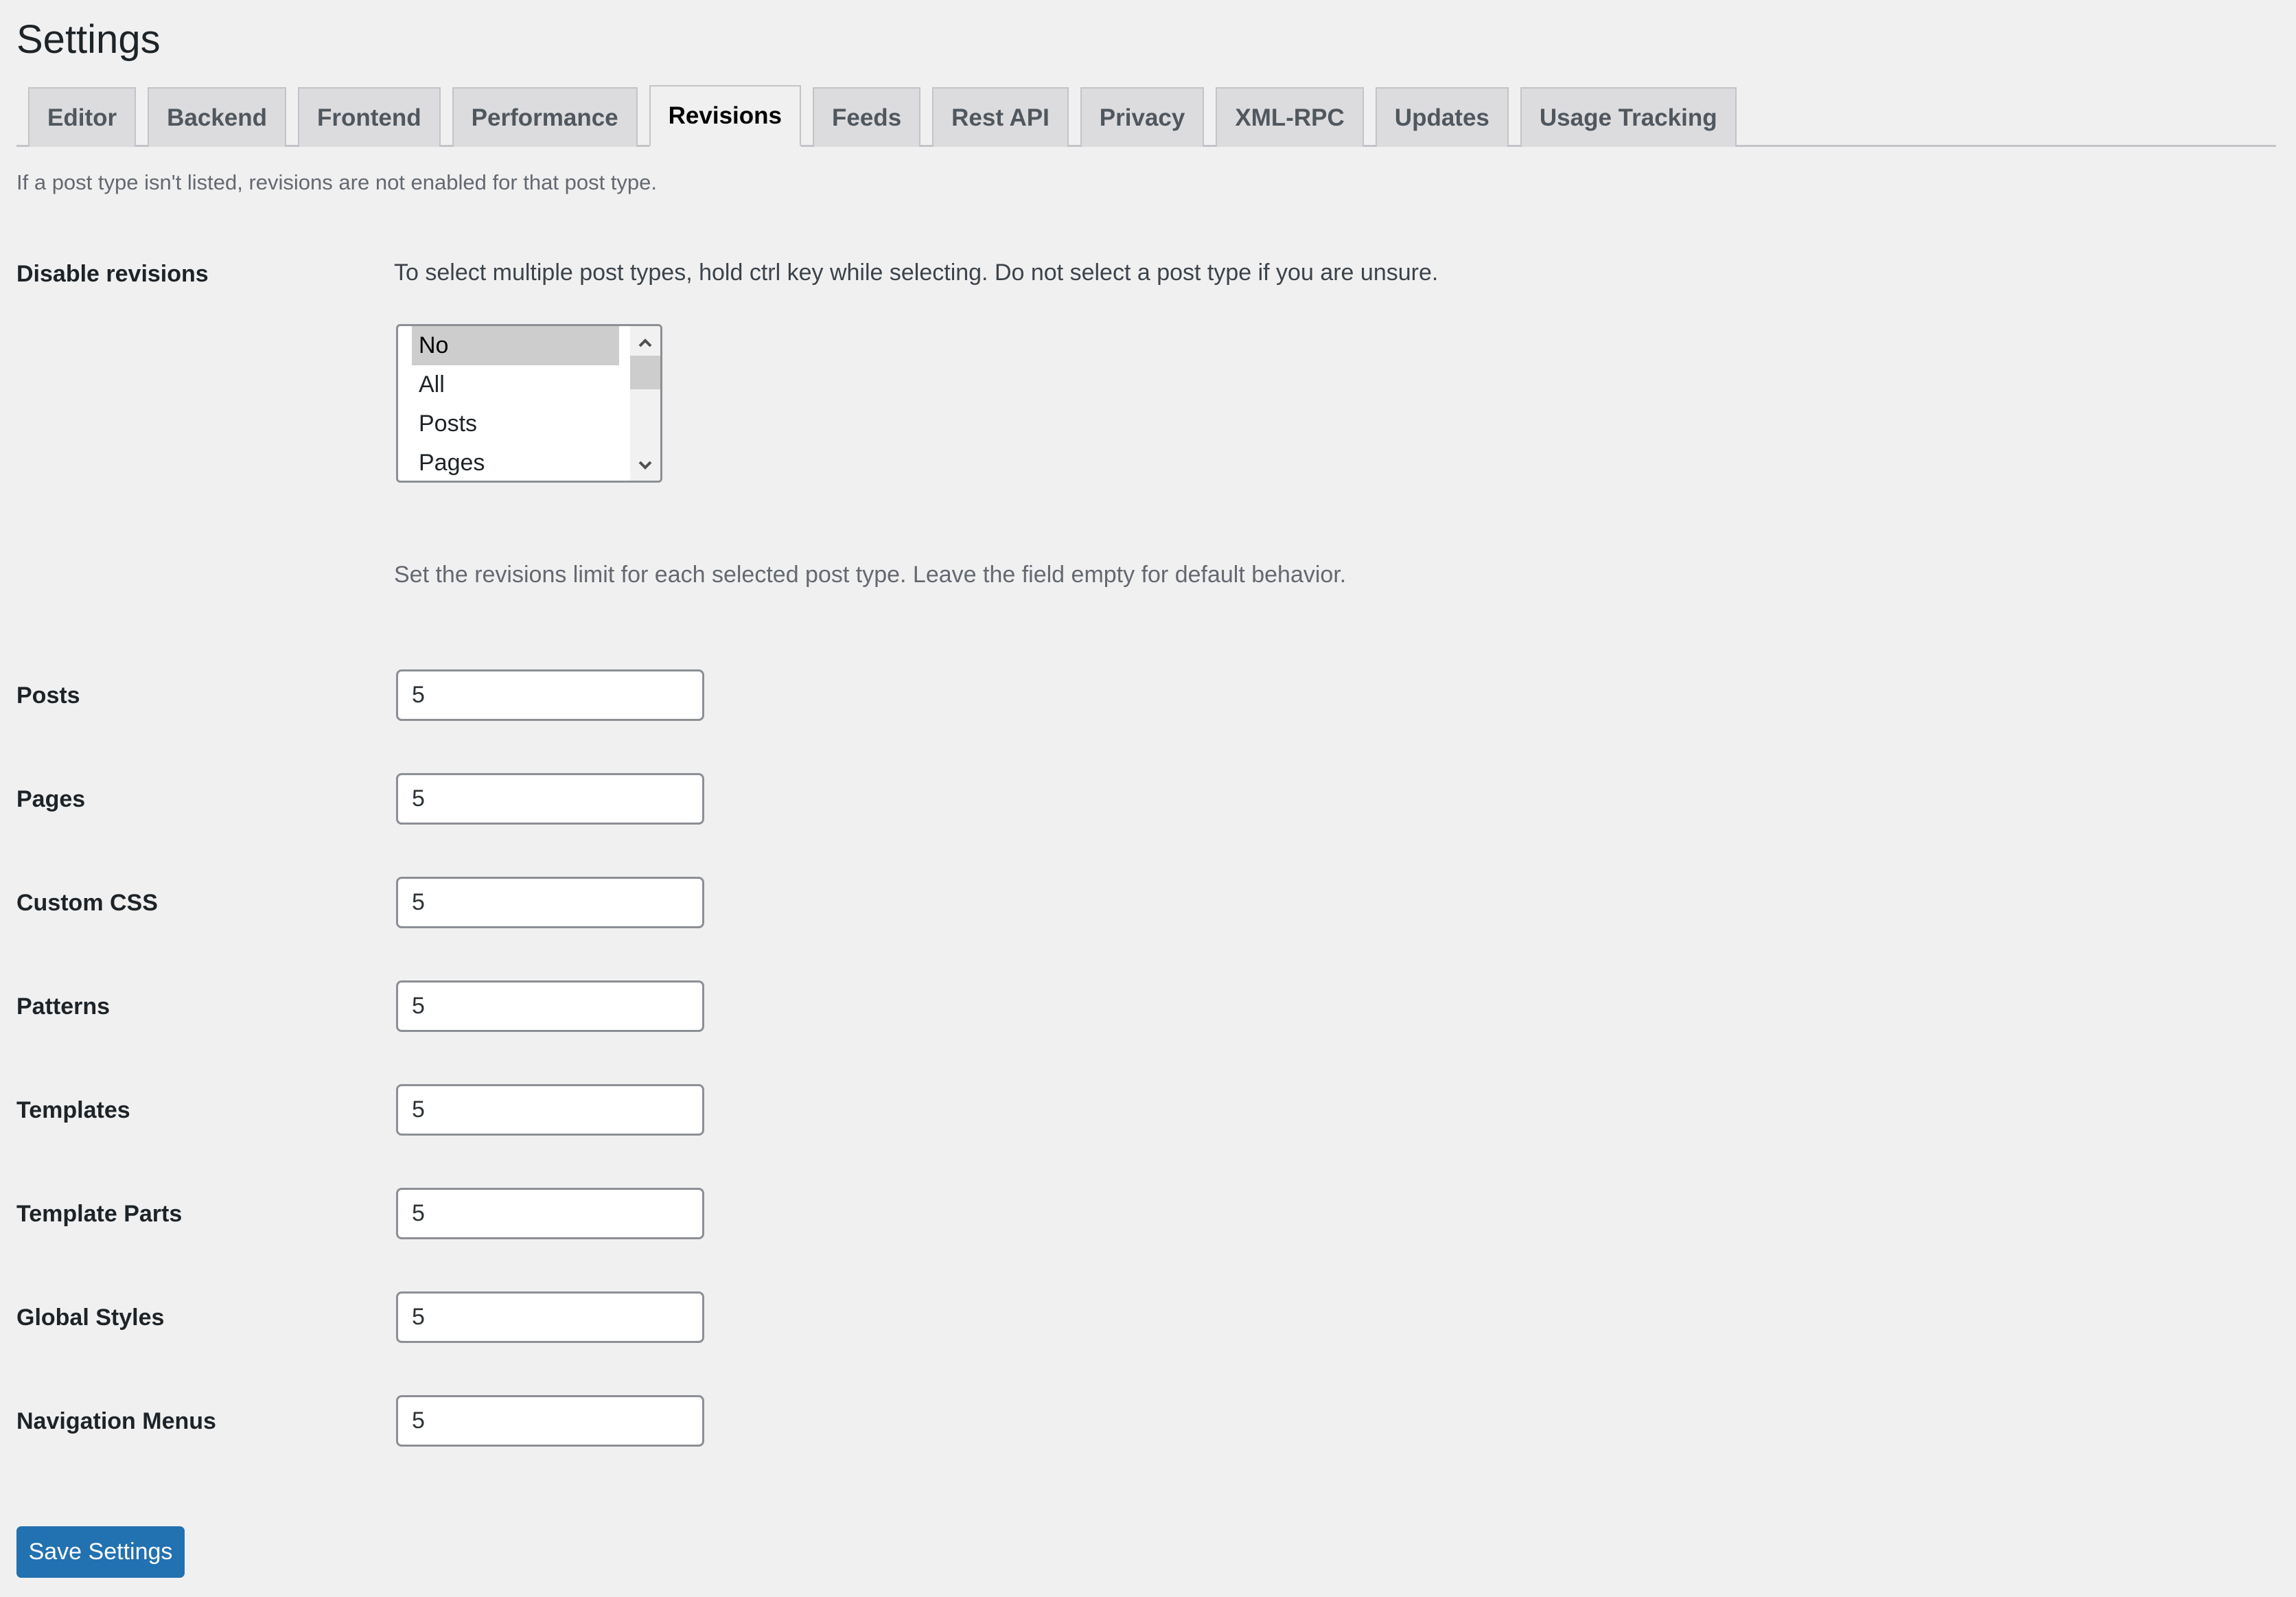 The image size is (2296, 1597). What do you see at coordinates (725, 116) in the screenshot?
I see `tab-revisions: Revisions` at bounding box center [725, 116].